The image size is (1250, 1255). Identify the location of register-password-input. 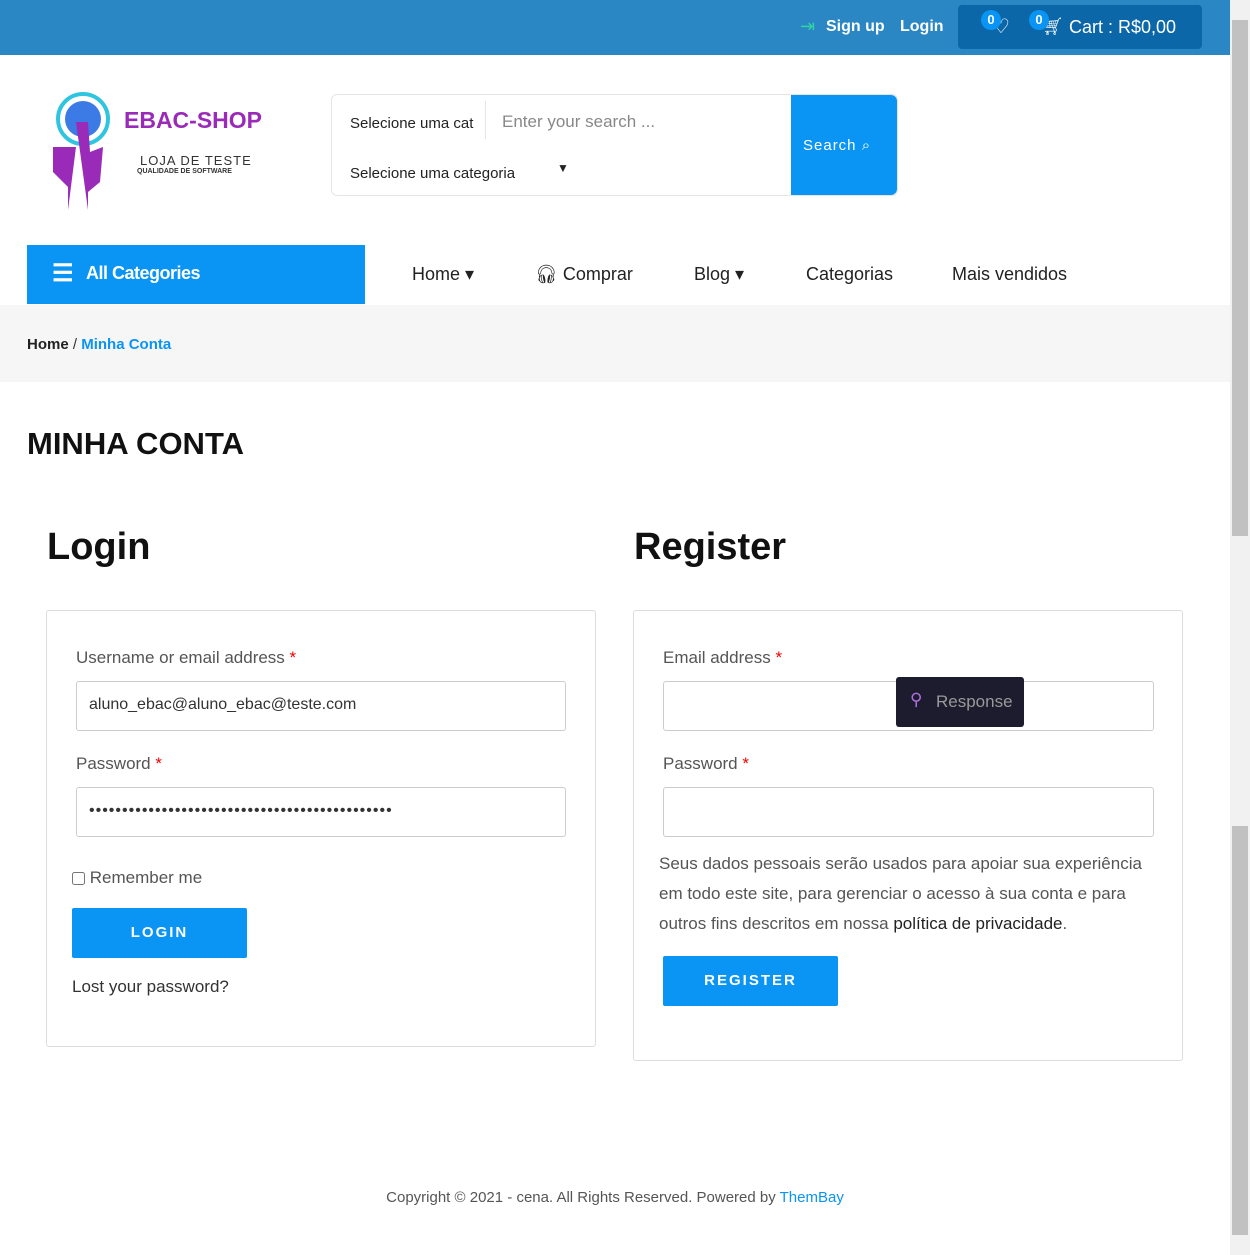
(908, 812).